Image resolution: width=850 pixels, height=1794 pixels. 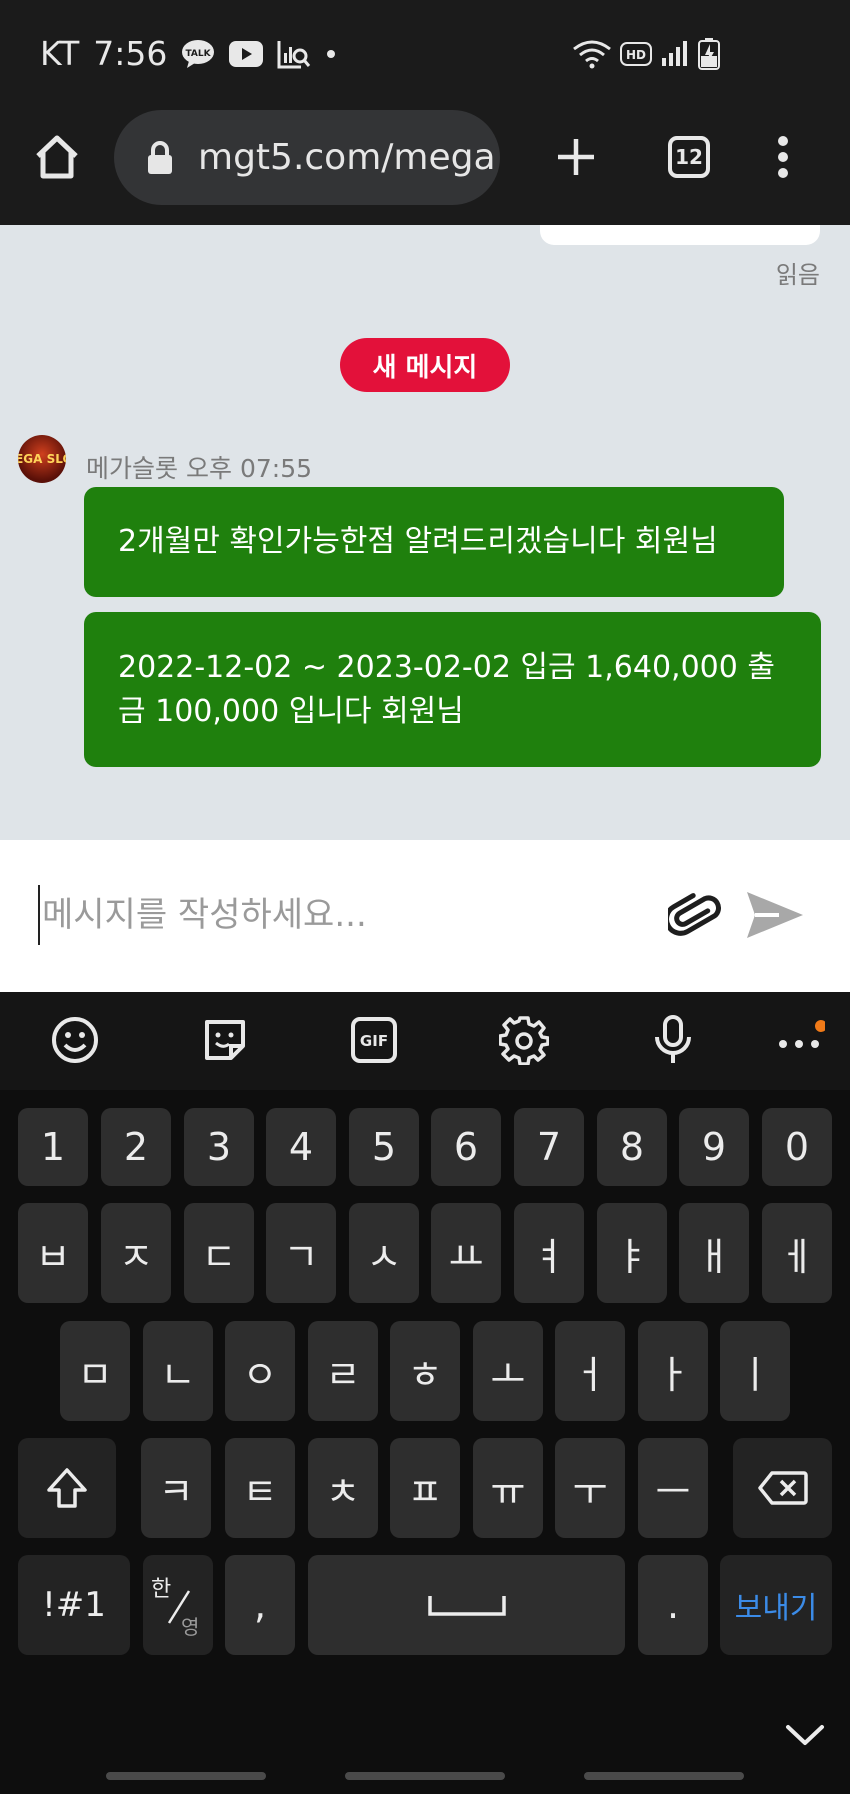 What do you see at coordinates (219, 1253) in the screenshot?
I see `key-digeut: ㄷ` at bounding box center [219, 1253].